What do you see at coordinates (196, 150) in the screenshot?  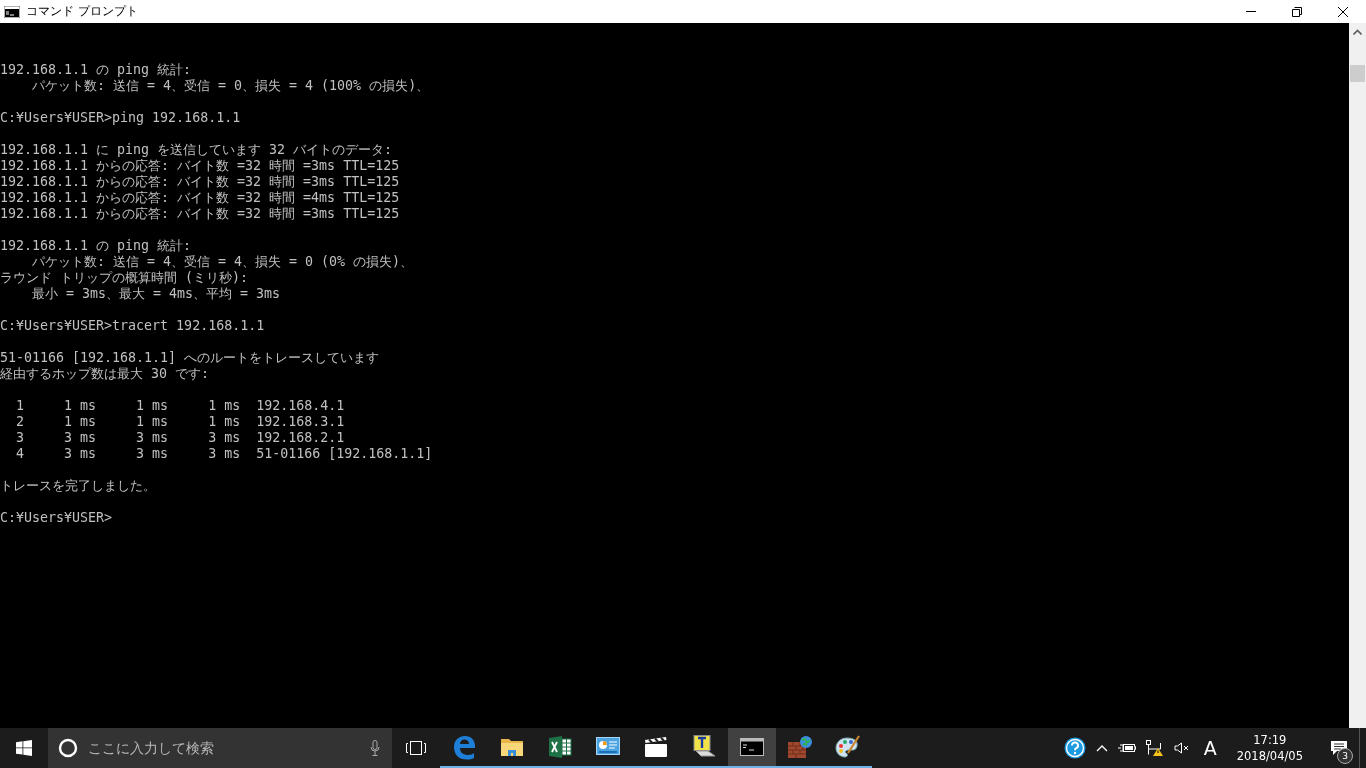 I see `console-line: 192.168.1.1 に ping を送信しています 32 バイトのデータ:` at bounding box center [196, 150].